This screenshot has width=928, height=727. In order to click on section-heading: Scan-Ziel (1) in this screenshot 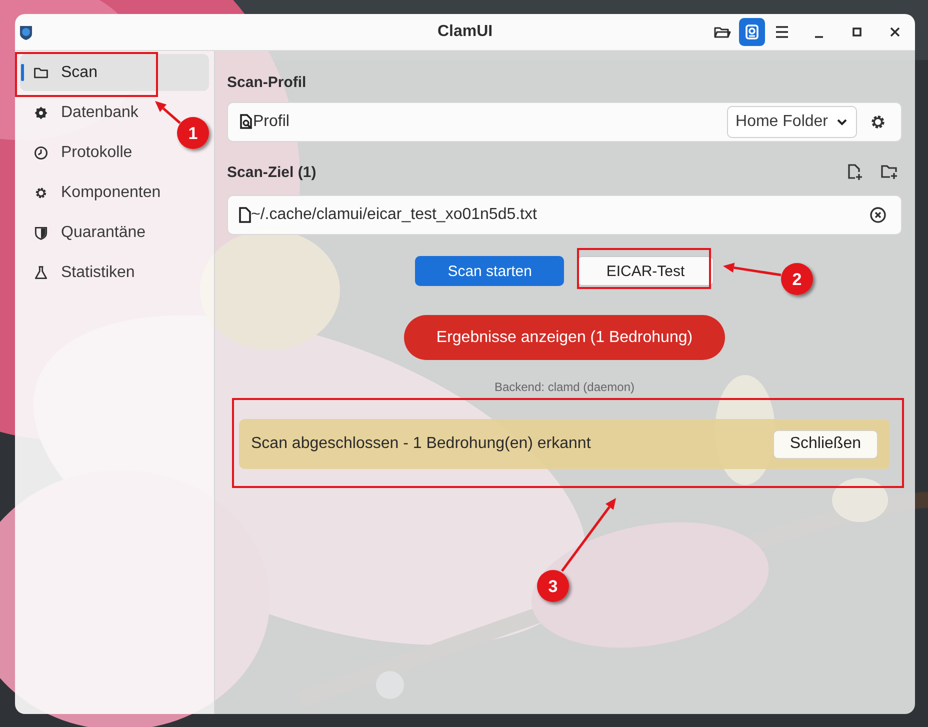, I will do `click(271, 172)`.